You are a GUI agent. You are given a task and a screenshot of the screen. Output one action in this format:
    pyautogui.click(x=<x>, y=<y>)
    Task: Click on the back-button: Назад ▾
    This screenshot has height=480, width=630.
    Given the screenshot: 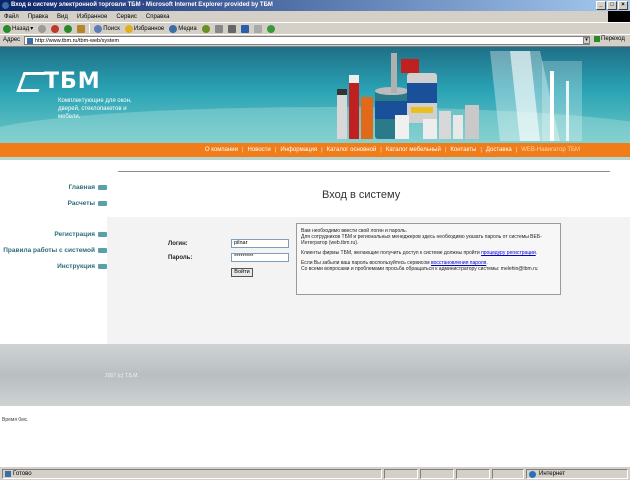 What is the action you would take?
    pyautogui.click(x=18, y=28)
    